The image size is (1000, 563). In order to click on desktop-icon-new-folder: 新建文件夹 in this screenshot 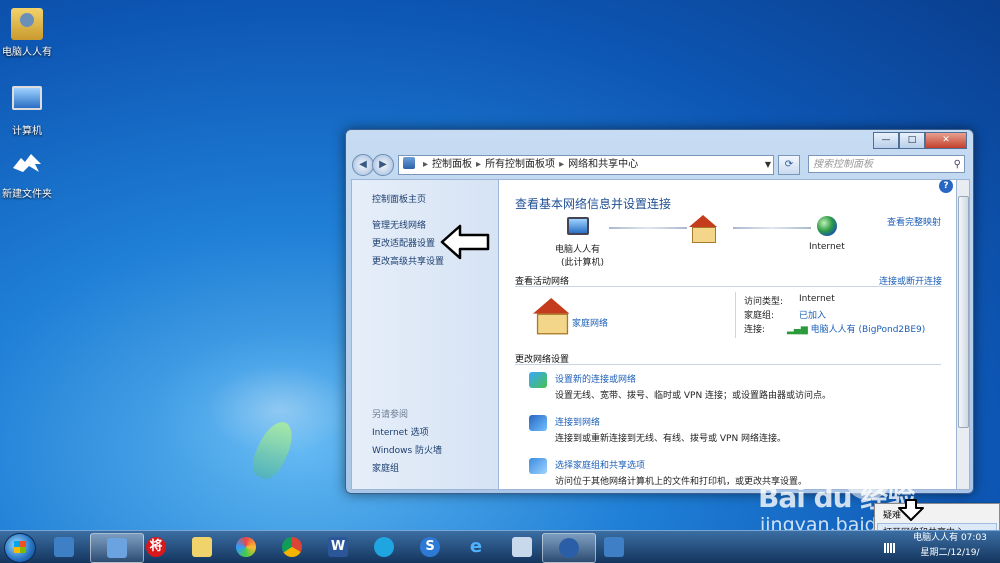, I will do `click(31, 175)`.